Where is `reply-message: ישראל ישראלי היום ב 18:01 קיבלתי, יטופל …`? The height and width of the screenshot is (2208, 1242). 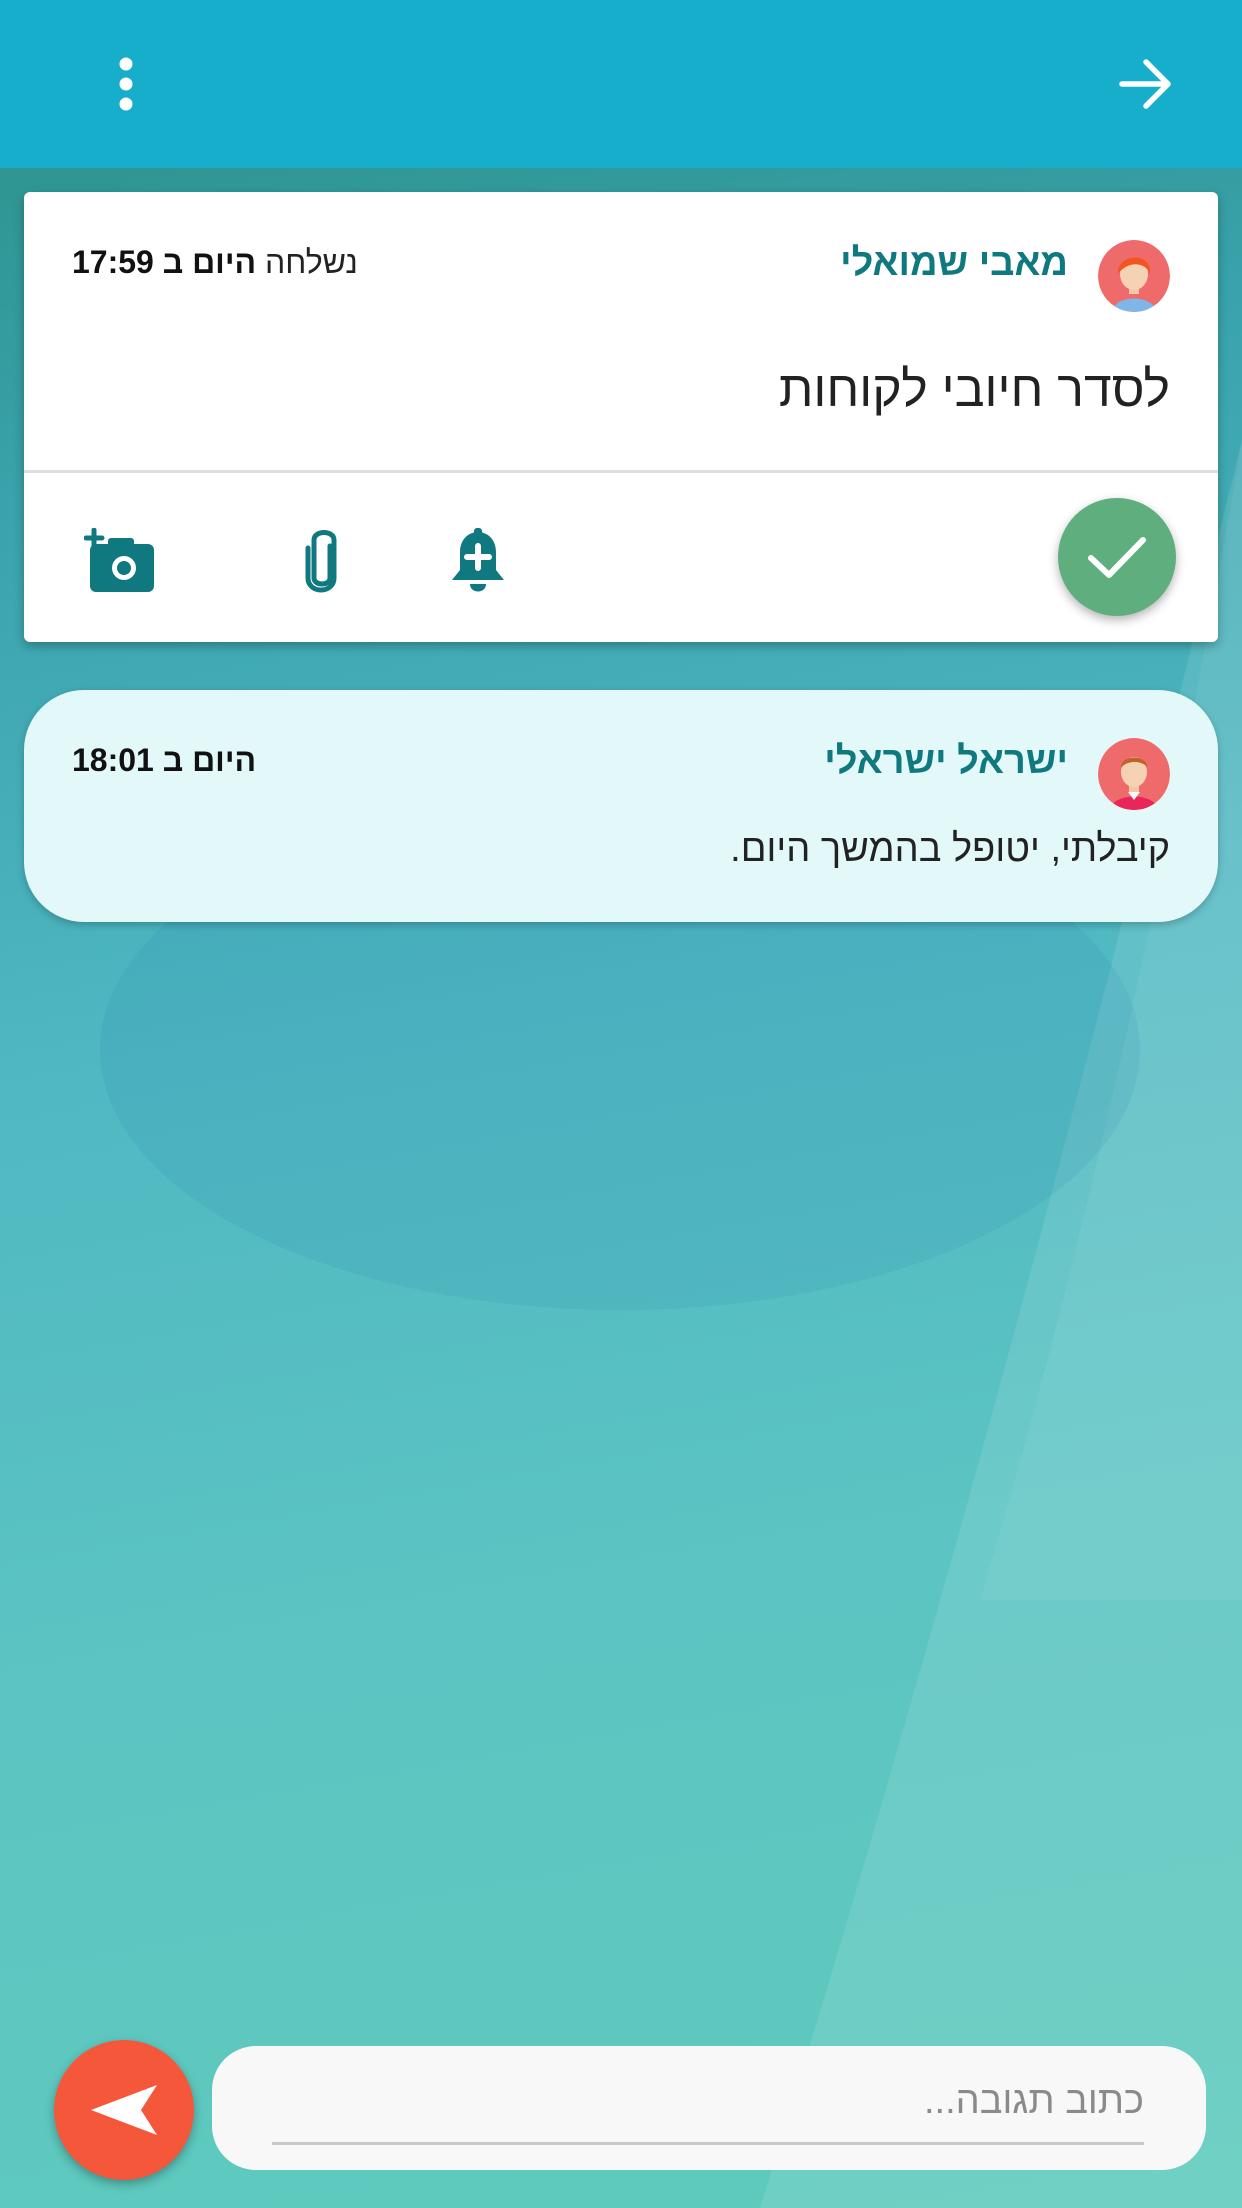
reply-message: ישראל ישראלי היום ב 18:01 קיבלתי, יטופל … is located at coordinates (621, 806).